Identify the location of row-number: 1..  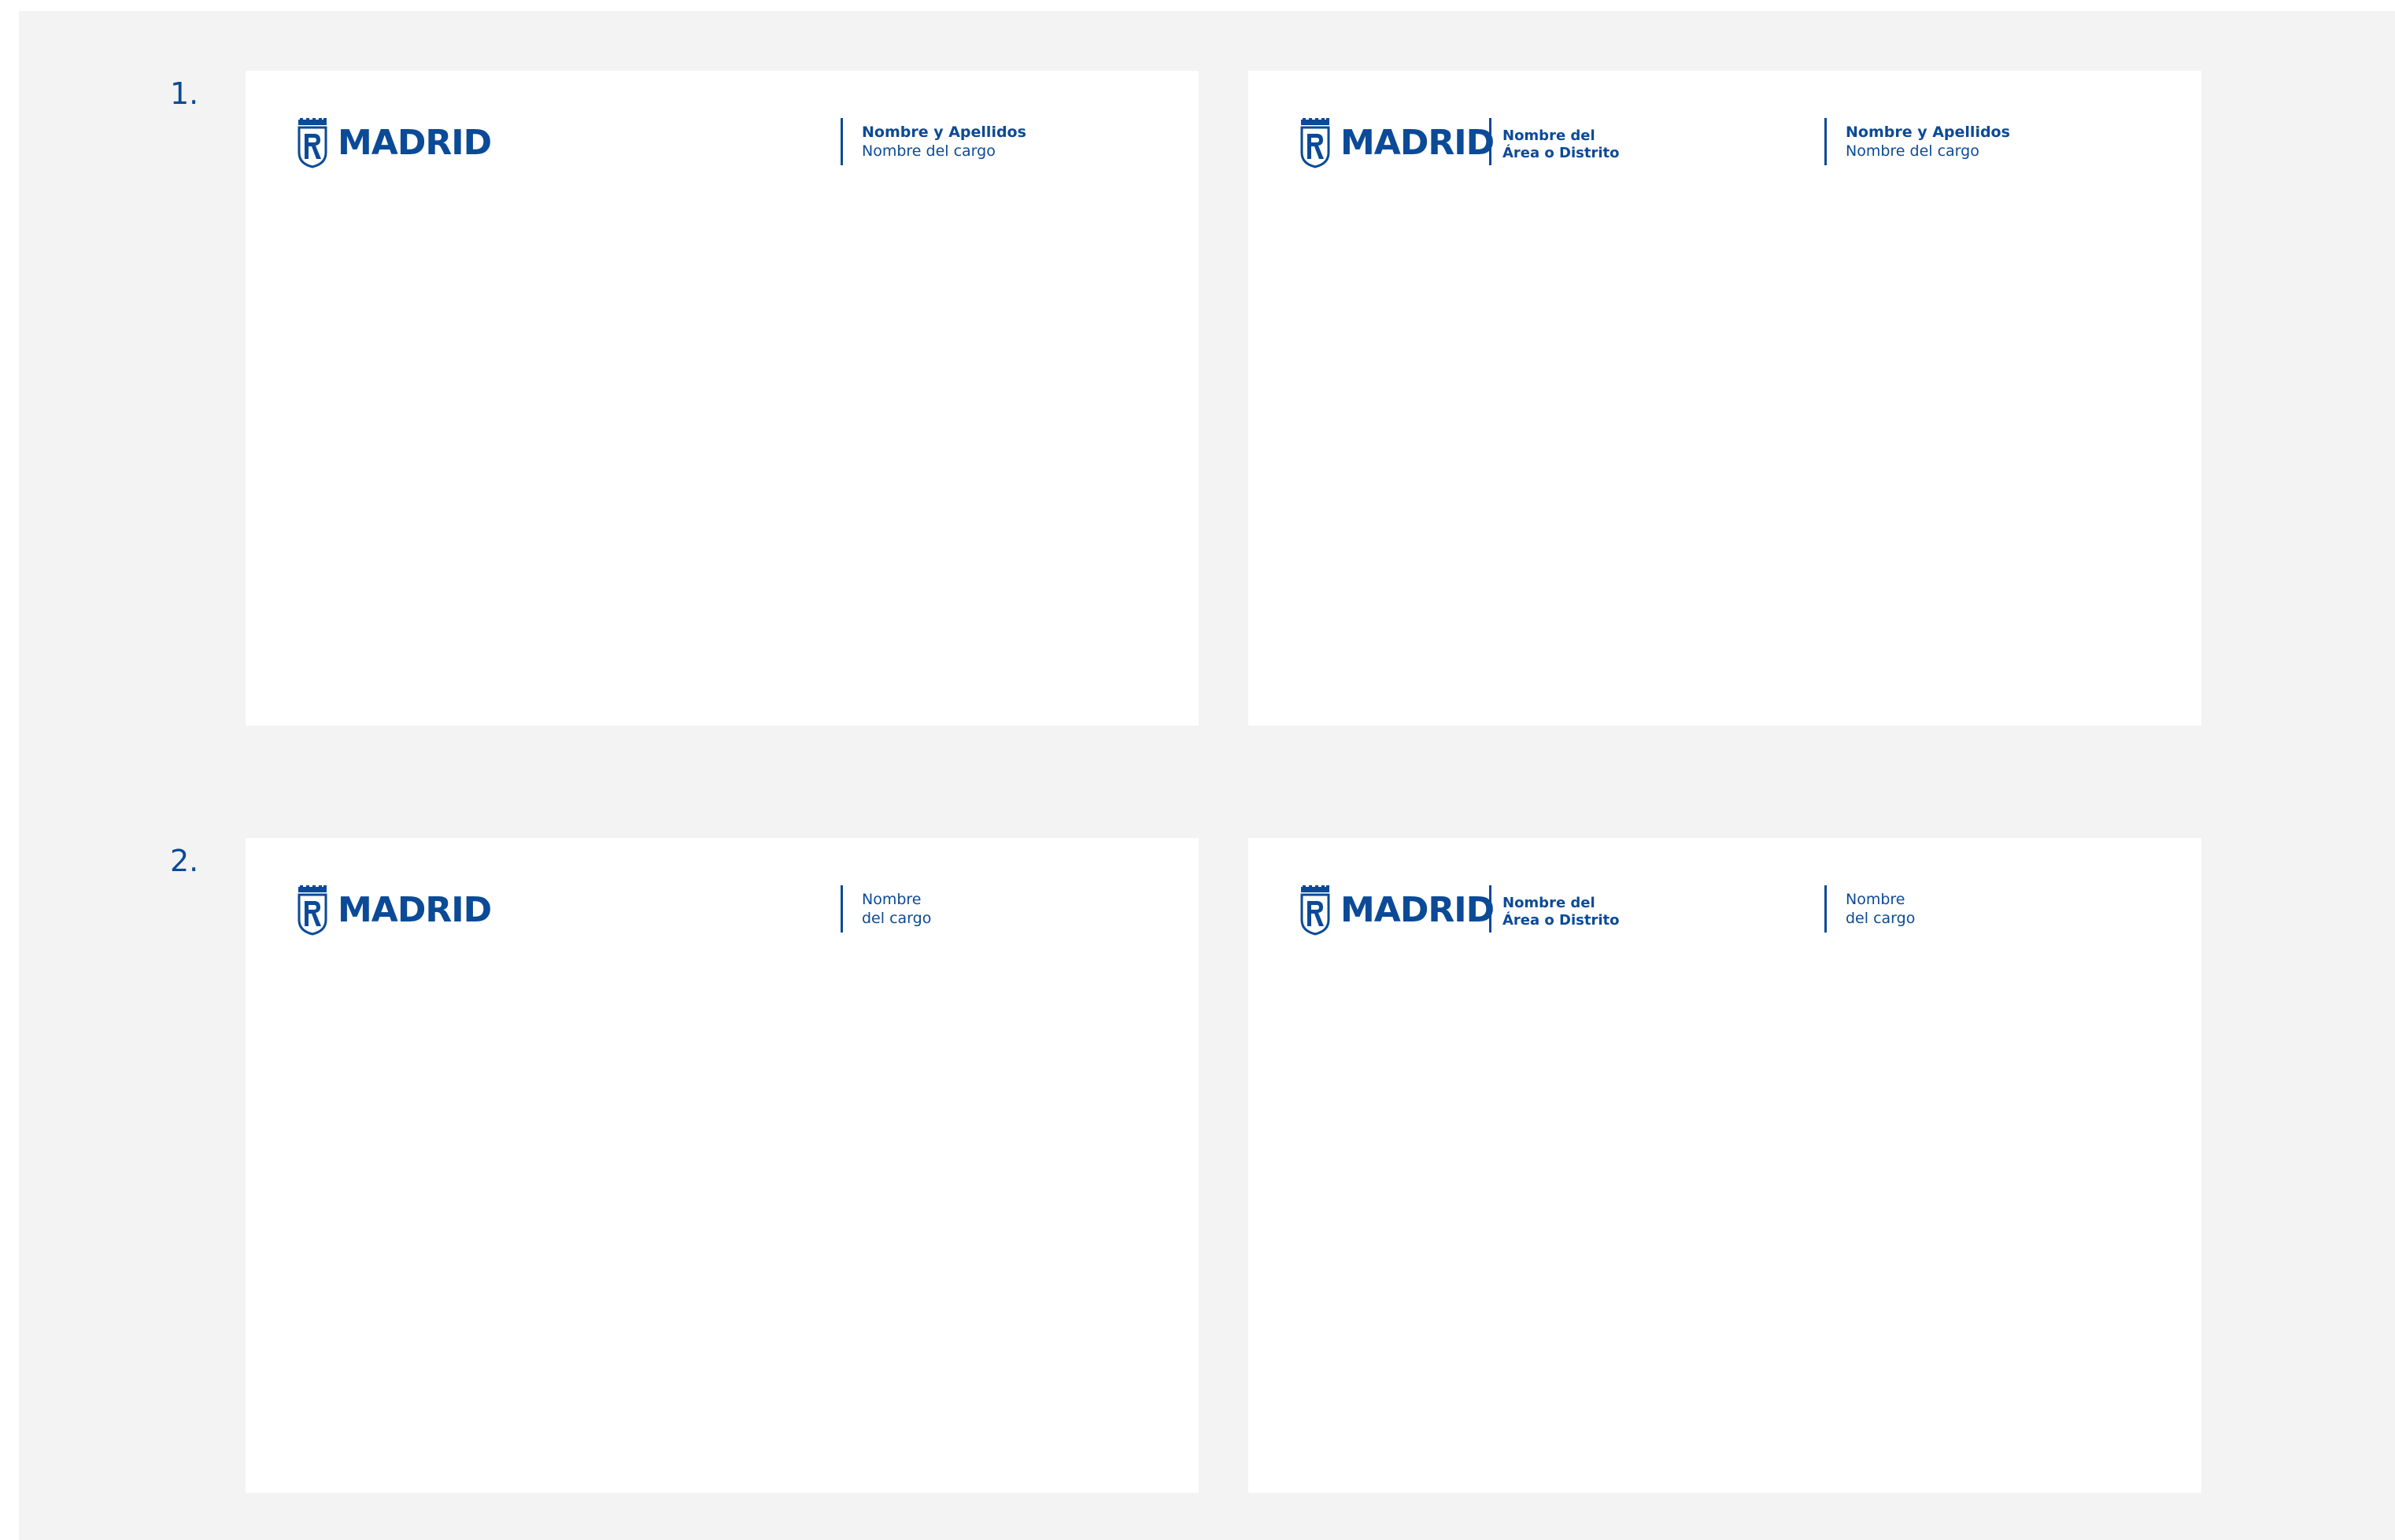
(185, 93).